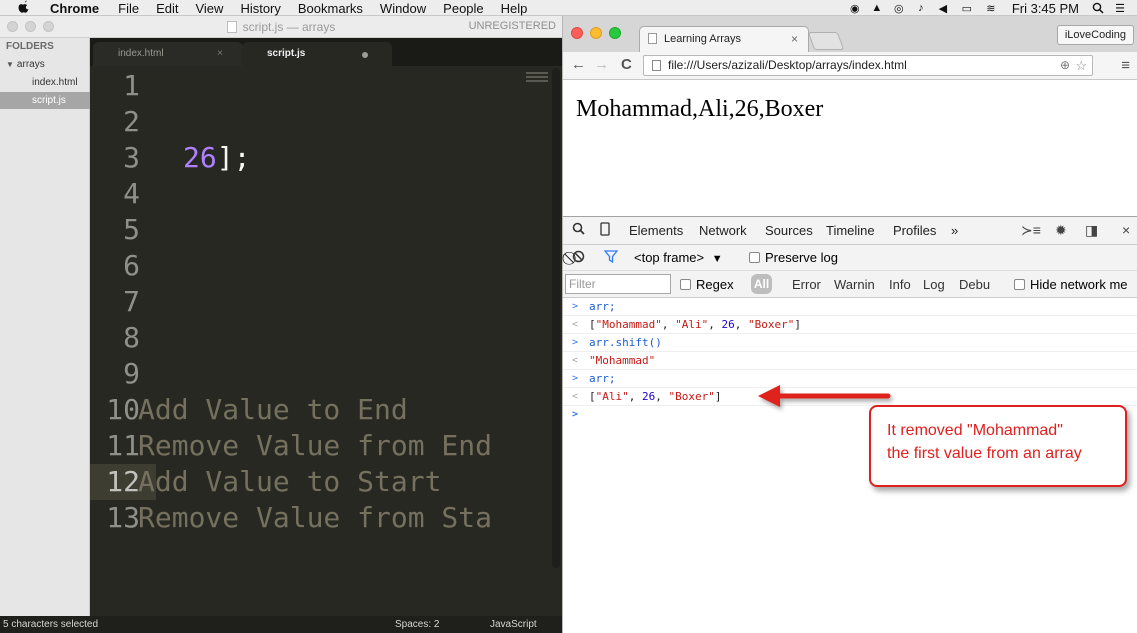  Describe the element at coordinates (315, 517) in the screenshot. I see `line-code: Remove Value from Sta` at that location.